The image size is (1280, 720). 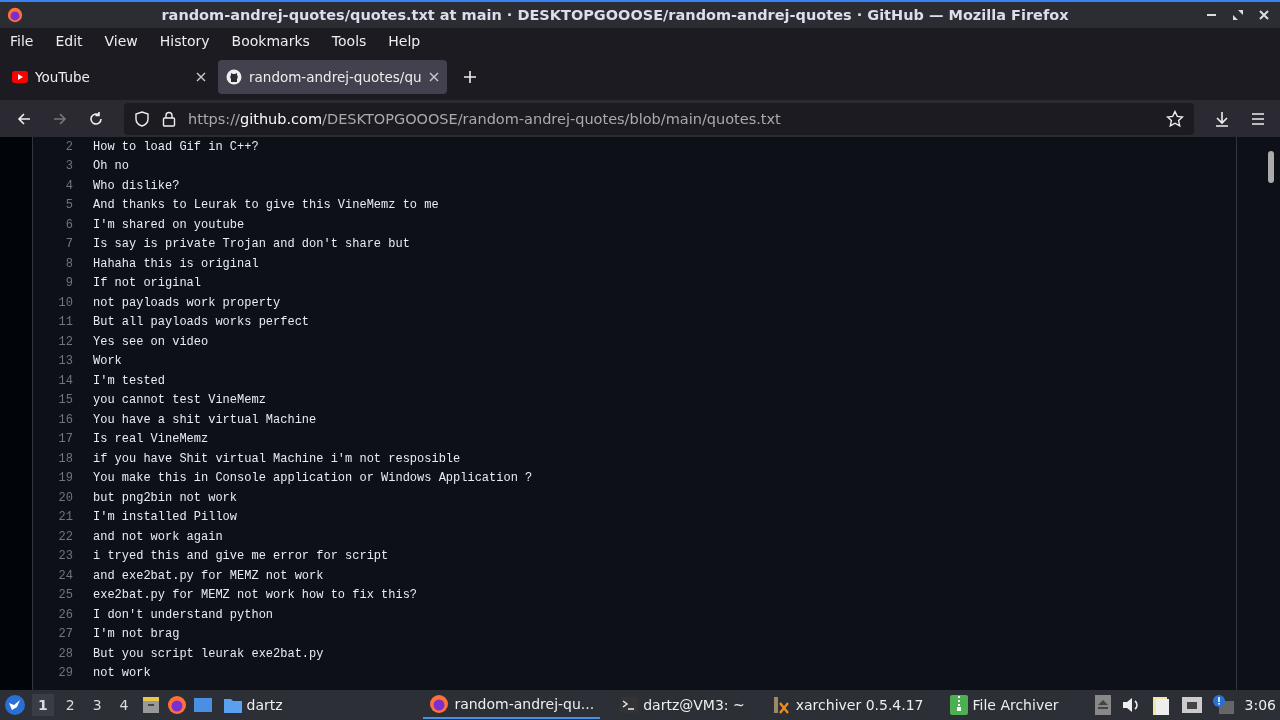 I want to click on line-number: 13, so click(x=65, y=361).